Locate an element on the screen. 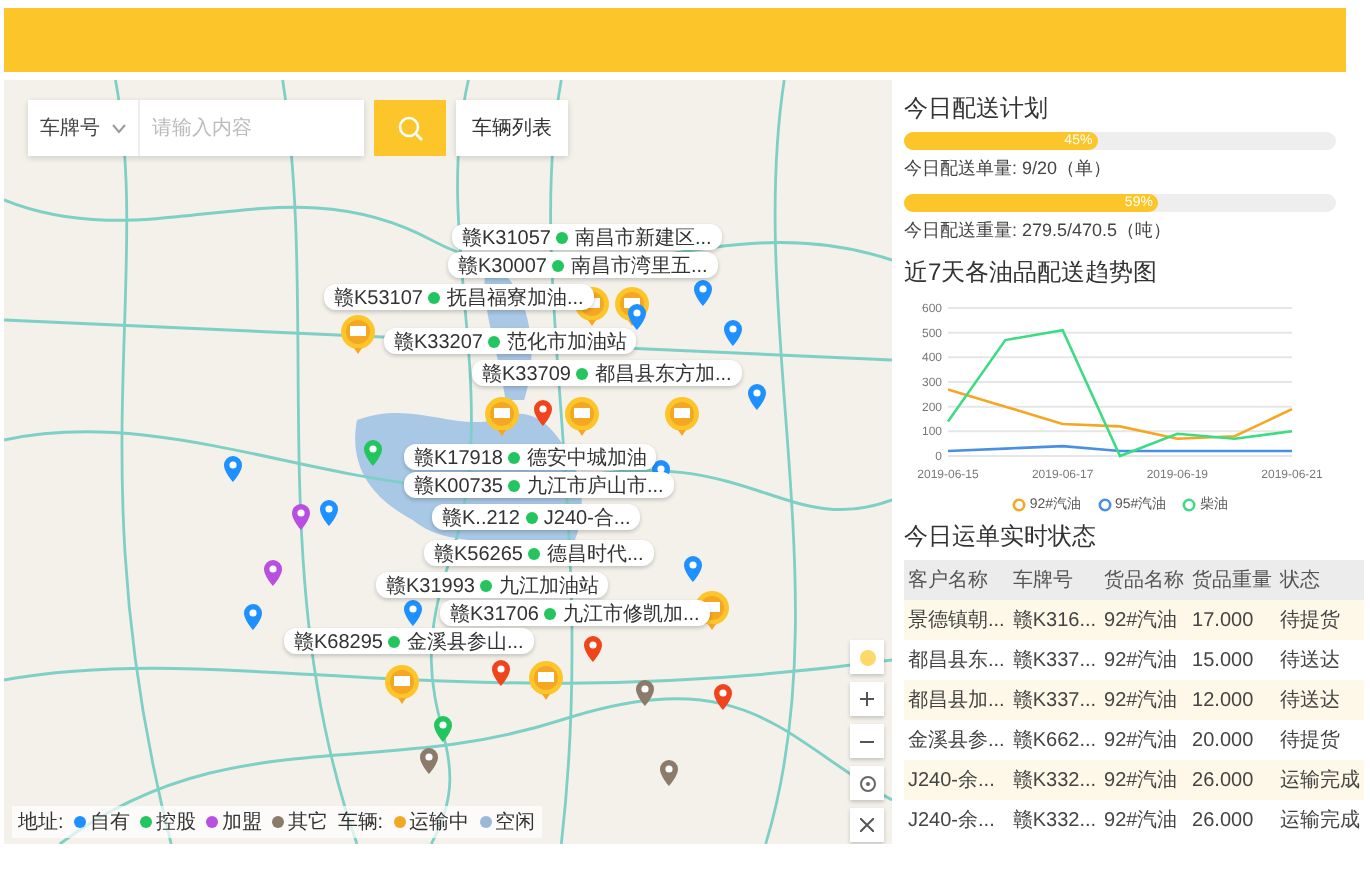 The width and height of the screenshot is (1370, 888). column-header: 车牌号 is located at coordinates (1054, 580).